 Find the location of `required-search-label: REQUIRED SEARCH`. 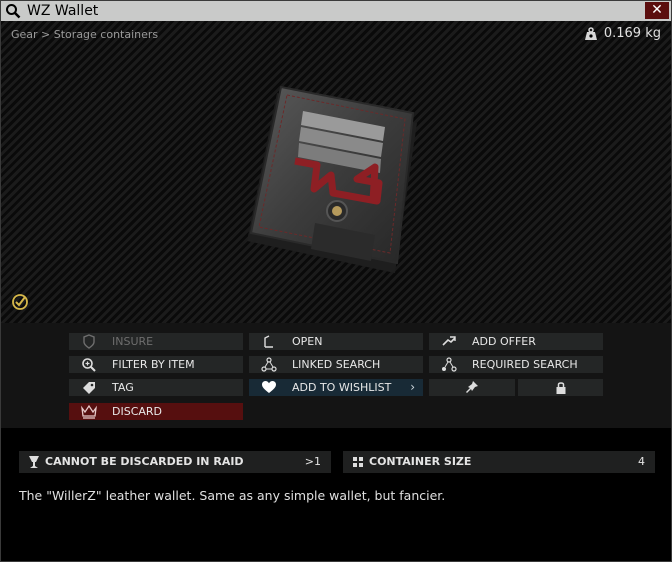

required-search-label: REQUIRED SEARCH is located at coordinates (525, 364).